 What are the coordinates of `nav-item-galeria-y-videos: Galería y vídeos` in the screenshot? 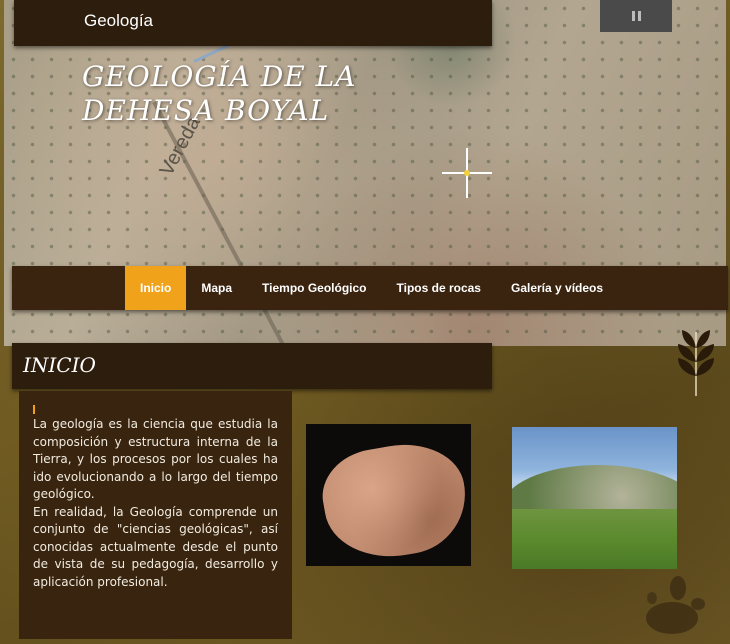 It's located at (557, 288).